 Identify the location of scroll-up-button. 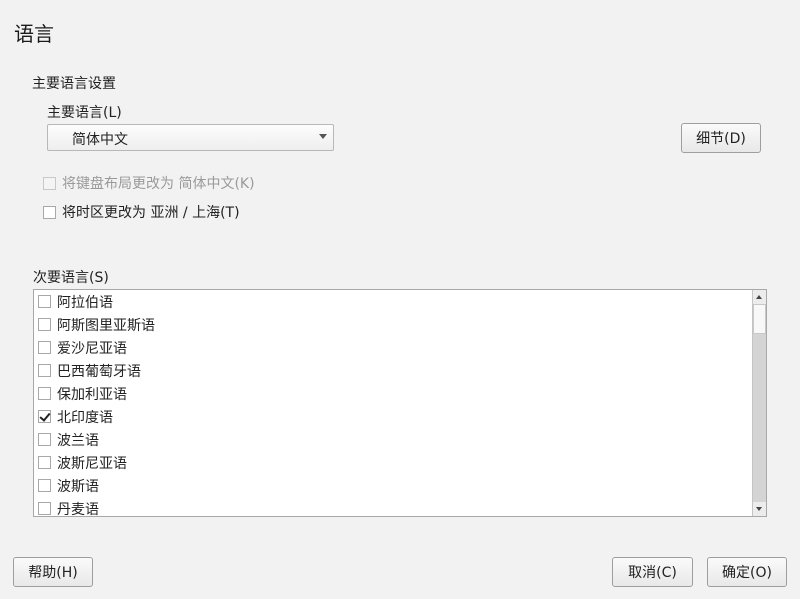
(759, 297).